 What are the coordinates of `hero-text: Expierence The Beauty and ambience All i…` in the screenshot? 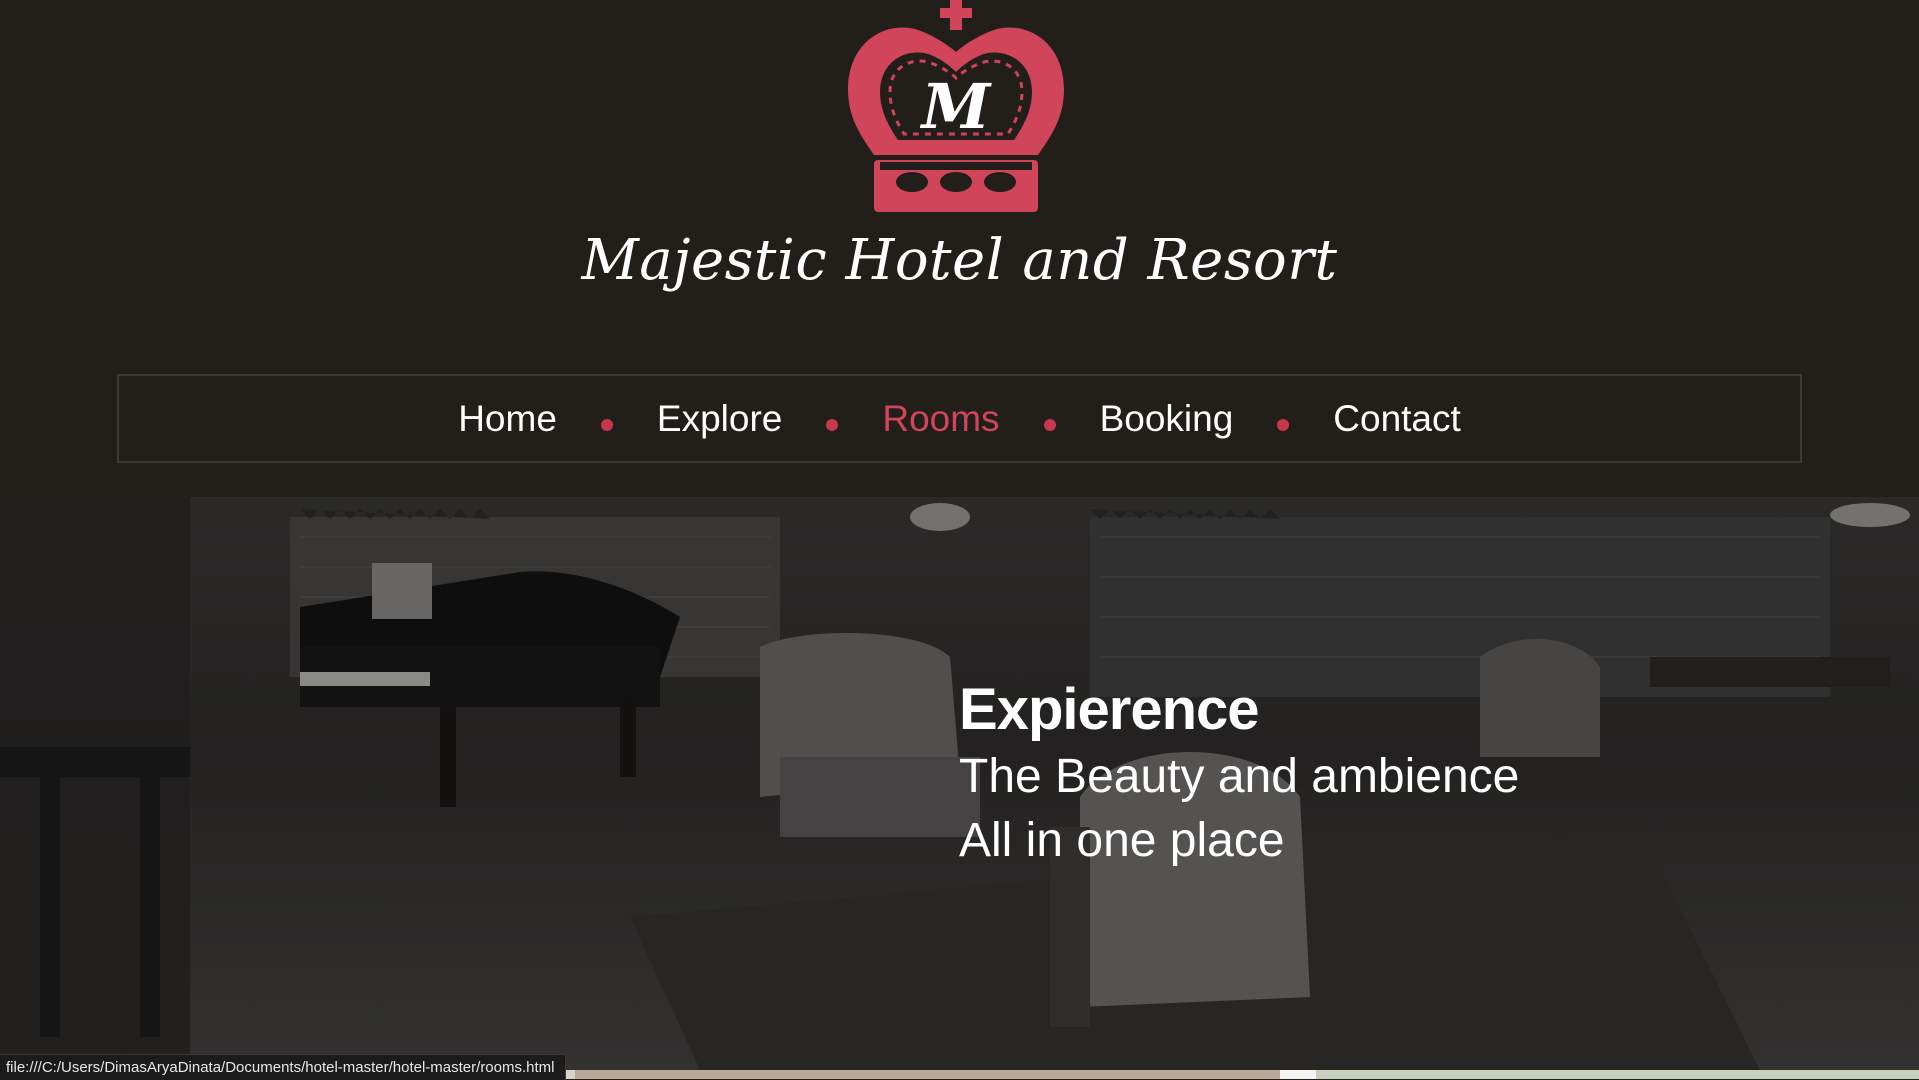 It's located at (1239, 774).